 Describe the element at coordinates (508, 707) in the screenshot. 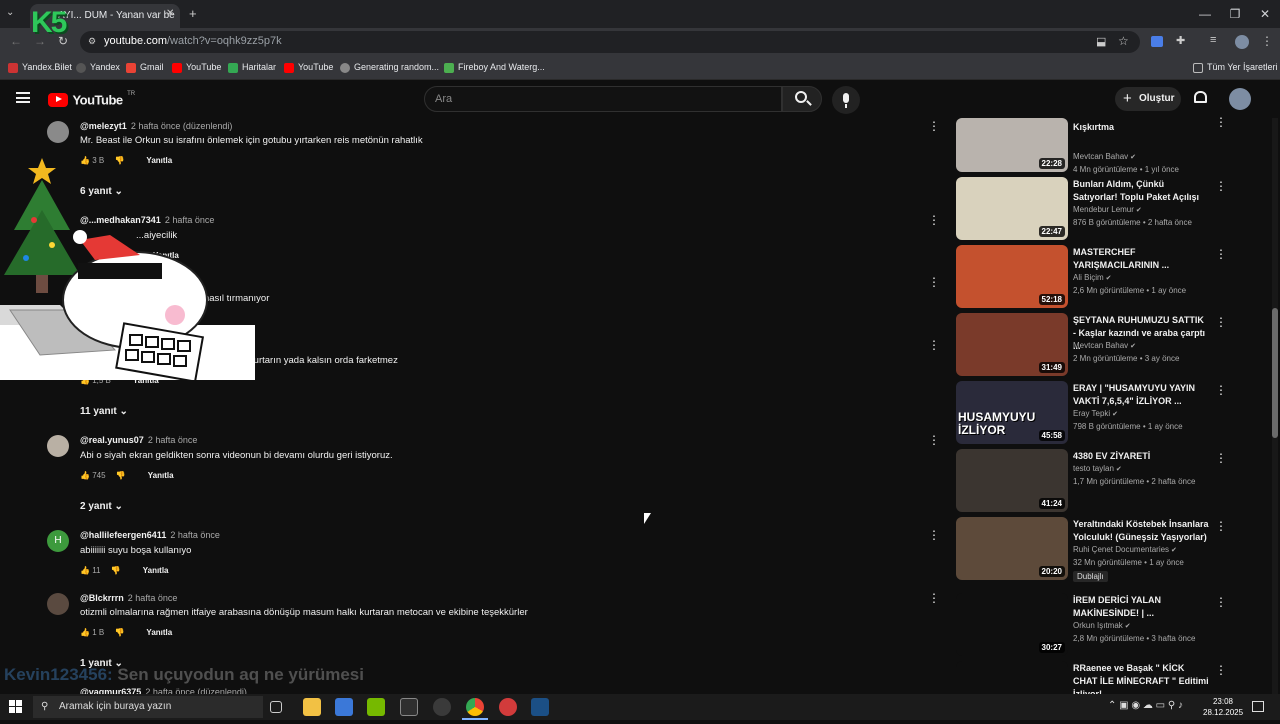

I see `app-icon` at that location.